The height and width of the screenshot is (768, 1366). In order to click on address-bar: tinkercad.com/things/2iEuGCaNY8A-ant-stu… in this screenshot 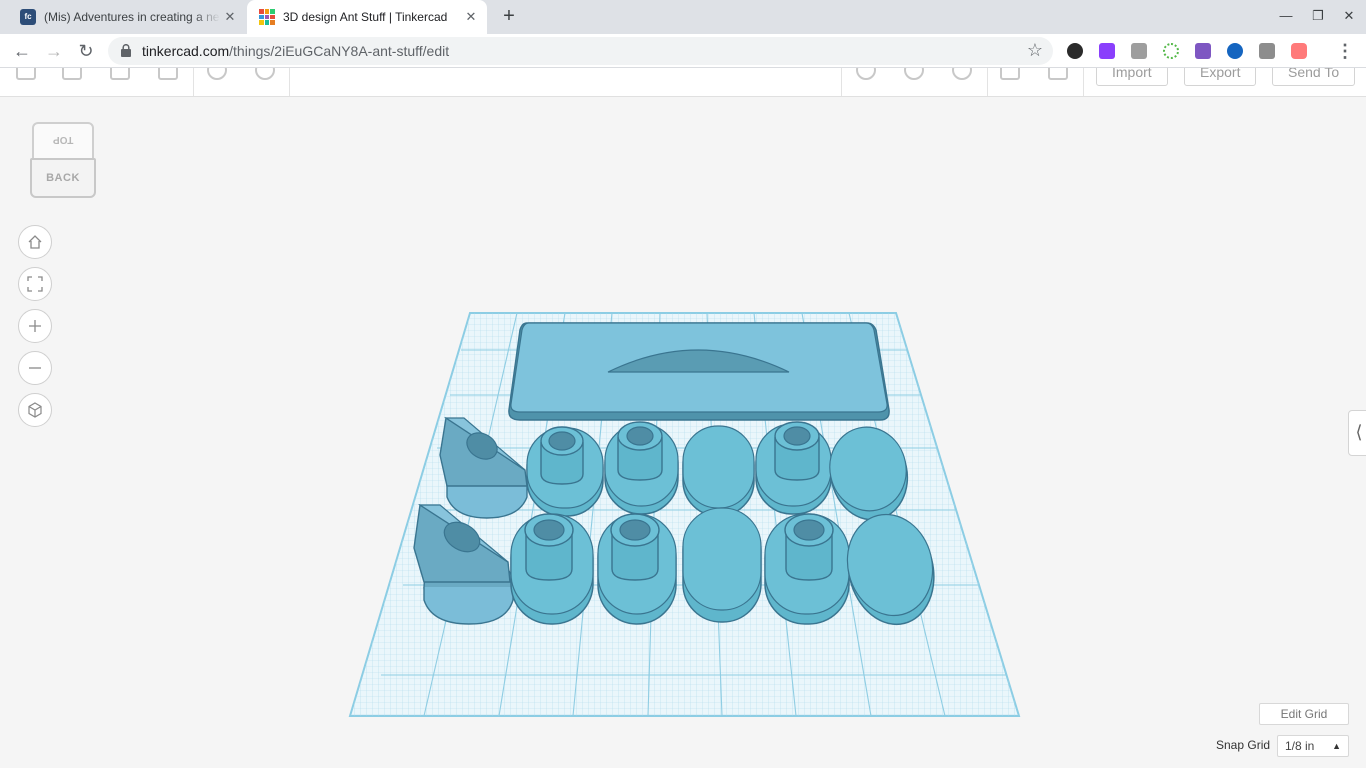, I will do `click(580, 51)`.